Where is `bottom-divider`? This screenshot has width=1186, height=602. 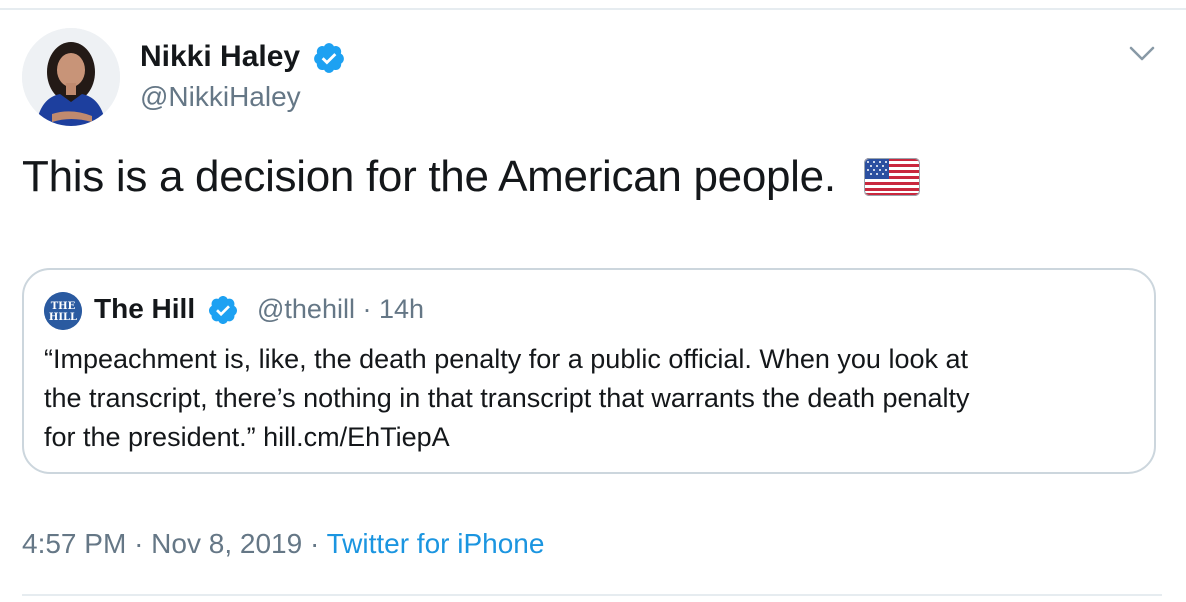 bottom-divider is located at coordinates (592, 595).